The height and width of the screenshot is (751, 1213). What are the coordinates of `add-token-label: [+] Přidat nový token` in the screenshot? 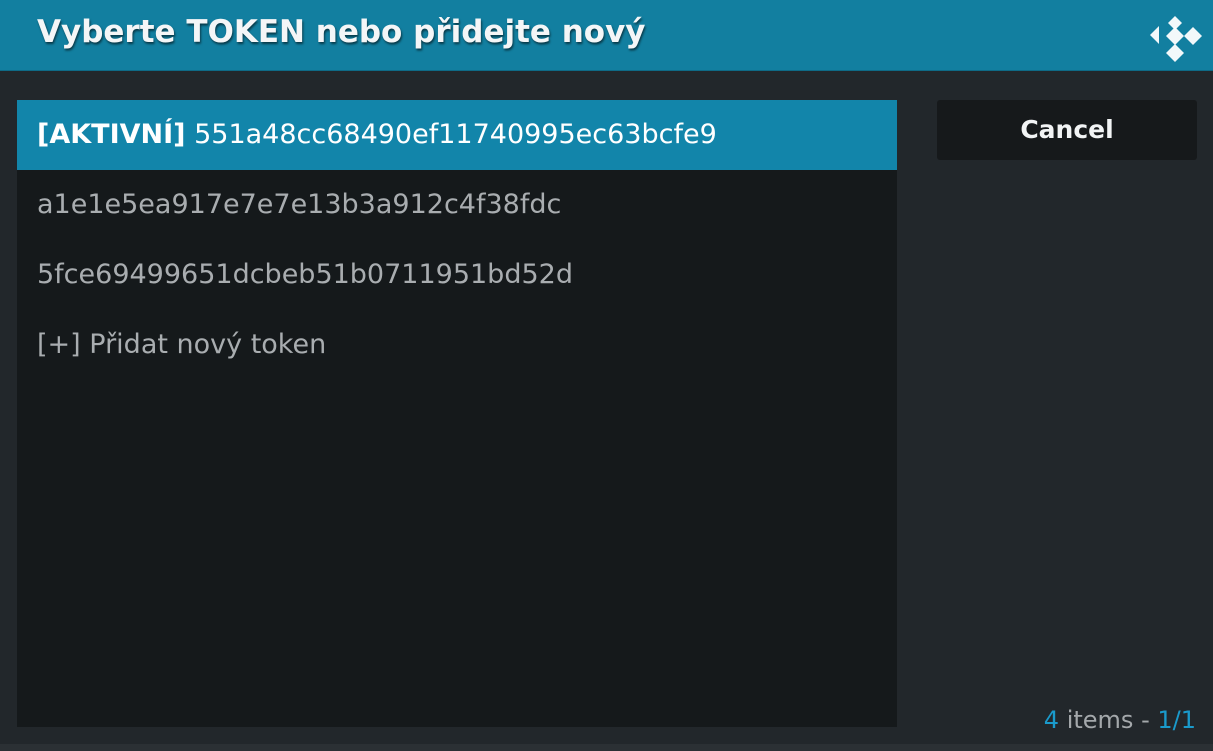 It's located at (182, 344).